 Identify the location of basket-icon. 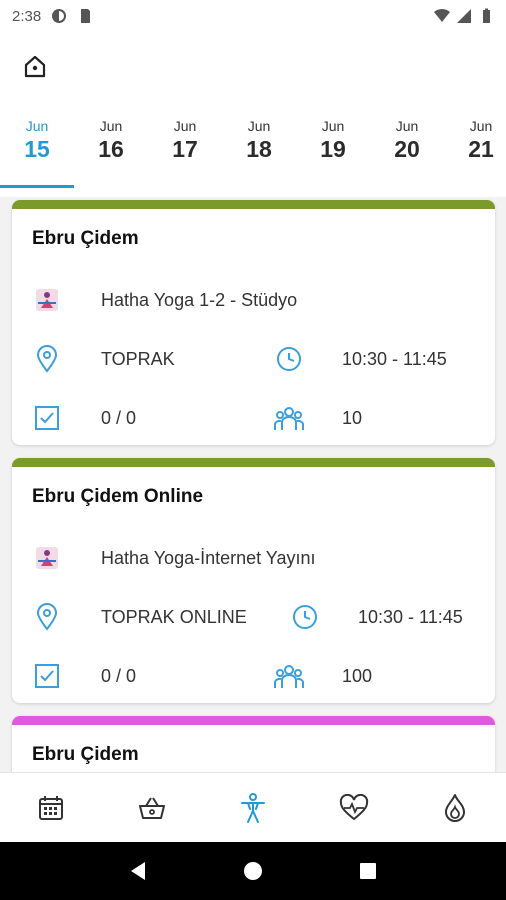
(151, 807).